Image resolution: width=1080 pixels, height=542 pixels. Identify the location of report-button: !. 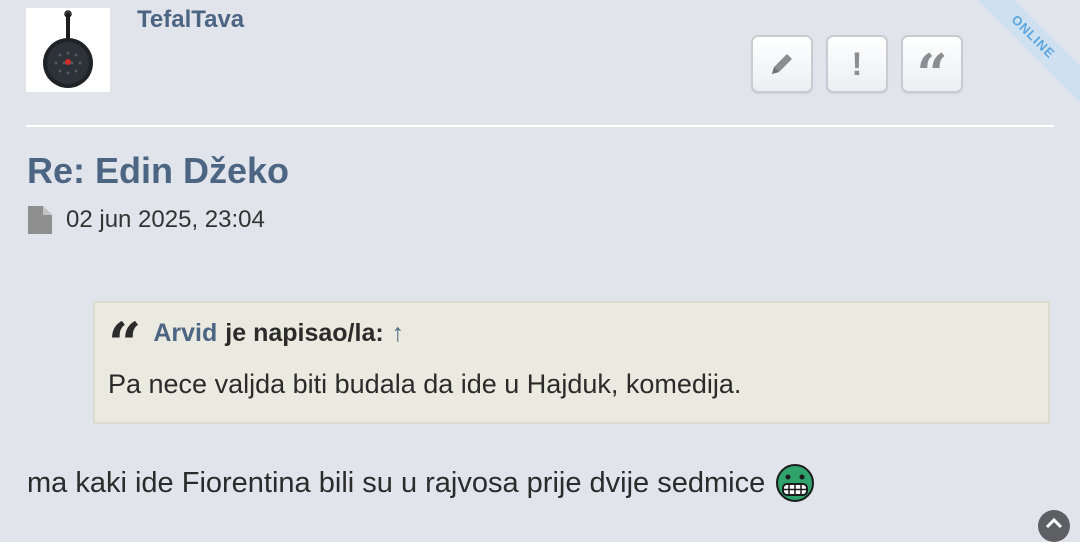
(857, 64).